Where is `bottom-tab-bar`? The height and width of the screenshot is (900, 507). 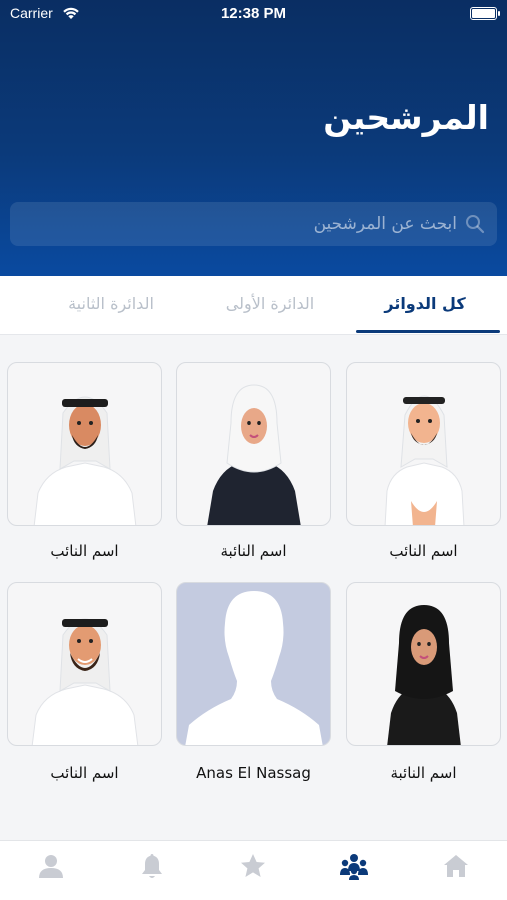 bottom-tab-bar is located at coordinates (253, 870).